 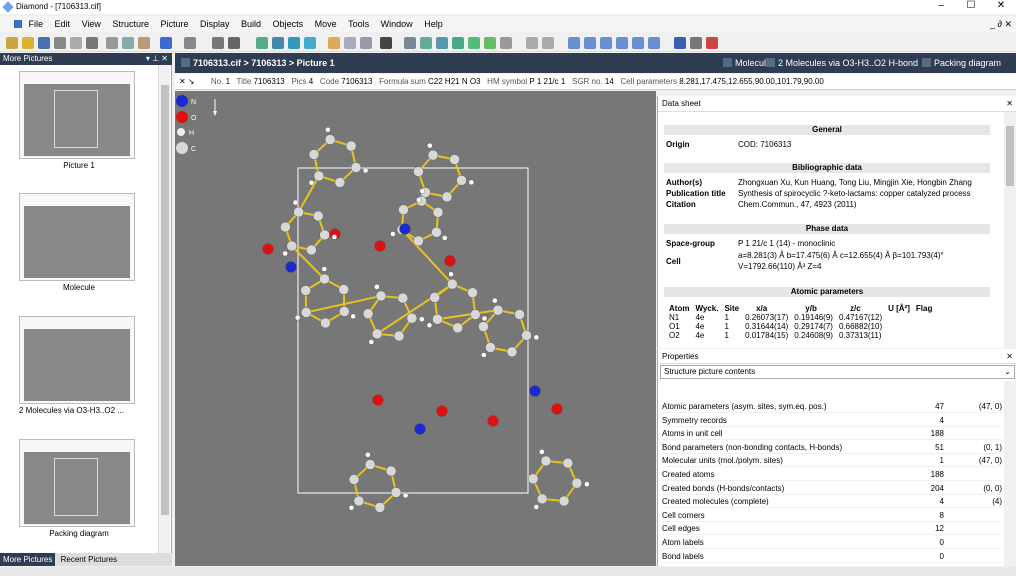 I want to click on menu-move: Move, so click(x=326, y=24).